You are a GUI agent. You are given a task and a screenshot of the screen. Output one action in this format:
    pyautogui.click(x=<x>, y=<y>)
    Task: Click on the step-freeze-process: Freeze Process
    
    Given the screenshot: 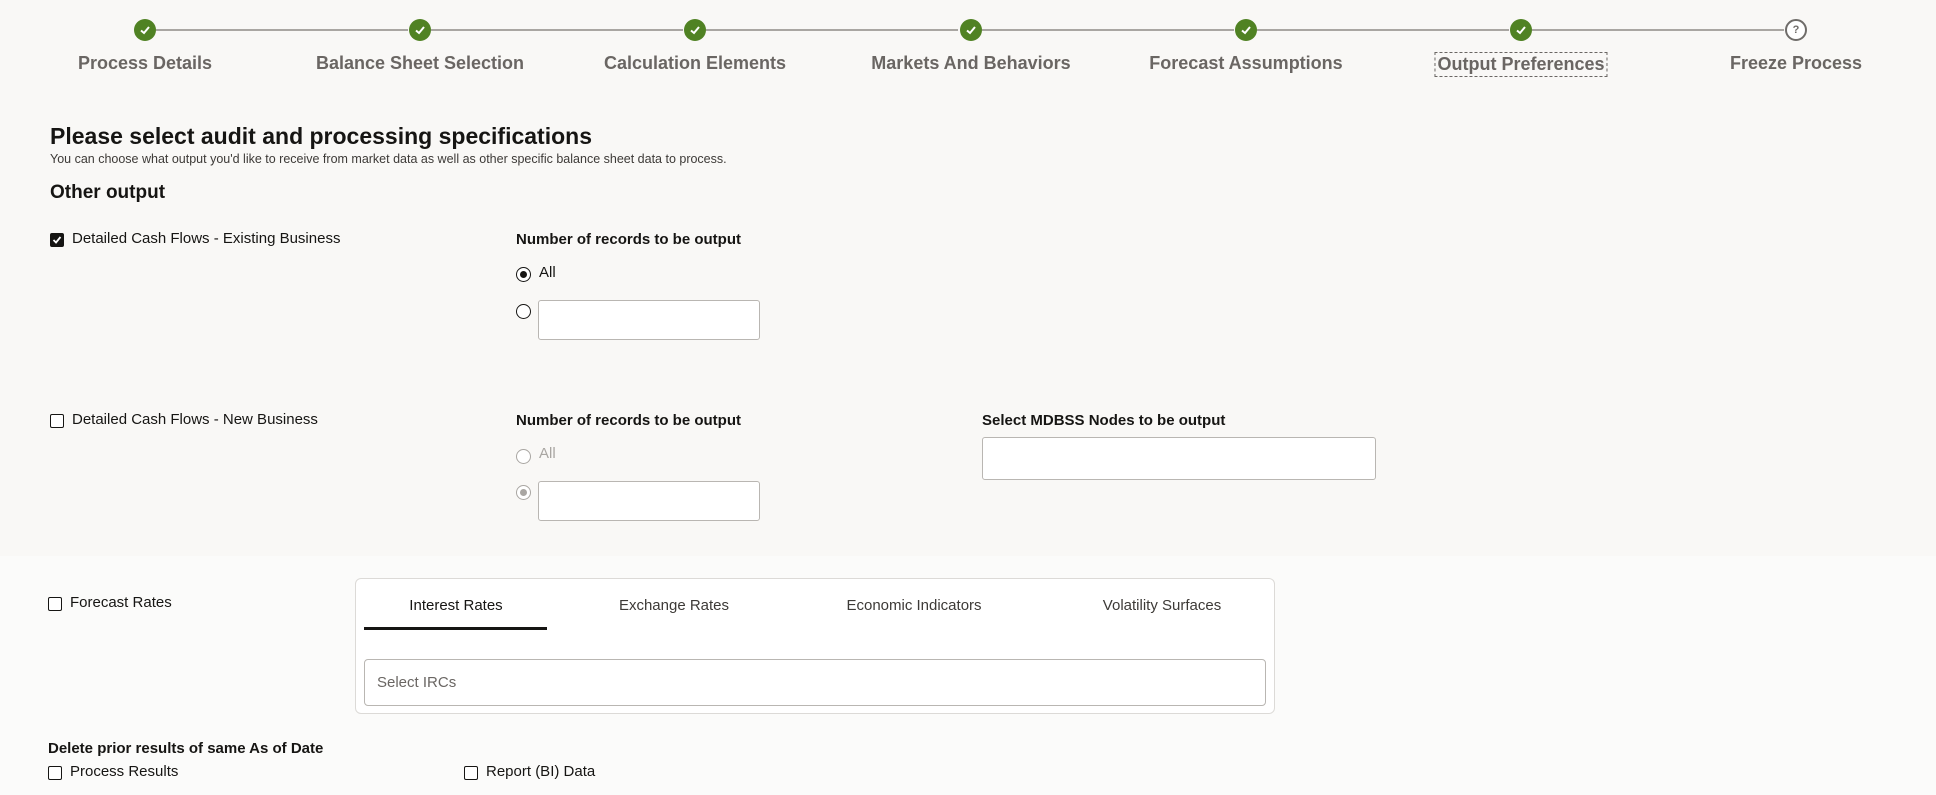 What is the action you would take?
    pyautogui.click(x=1796, y=63)
    